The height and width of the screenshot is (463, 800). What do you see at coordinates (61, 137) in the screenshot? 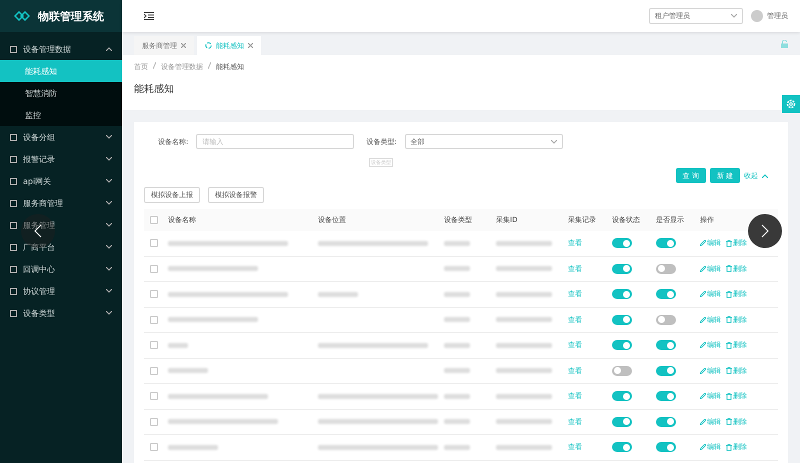
I see `sidebar-item: 设备分组` at bounding box center [61, 137].